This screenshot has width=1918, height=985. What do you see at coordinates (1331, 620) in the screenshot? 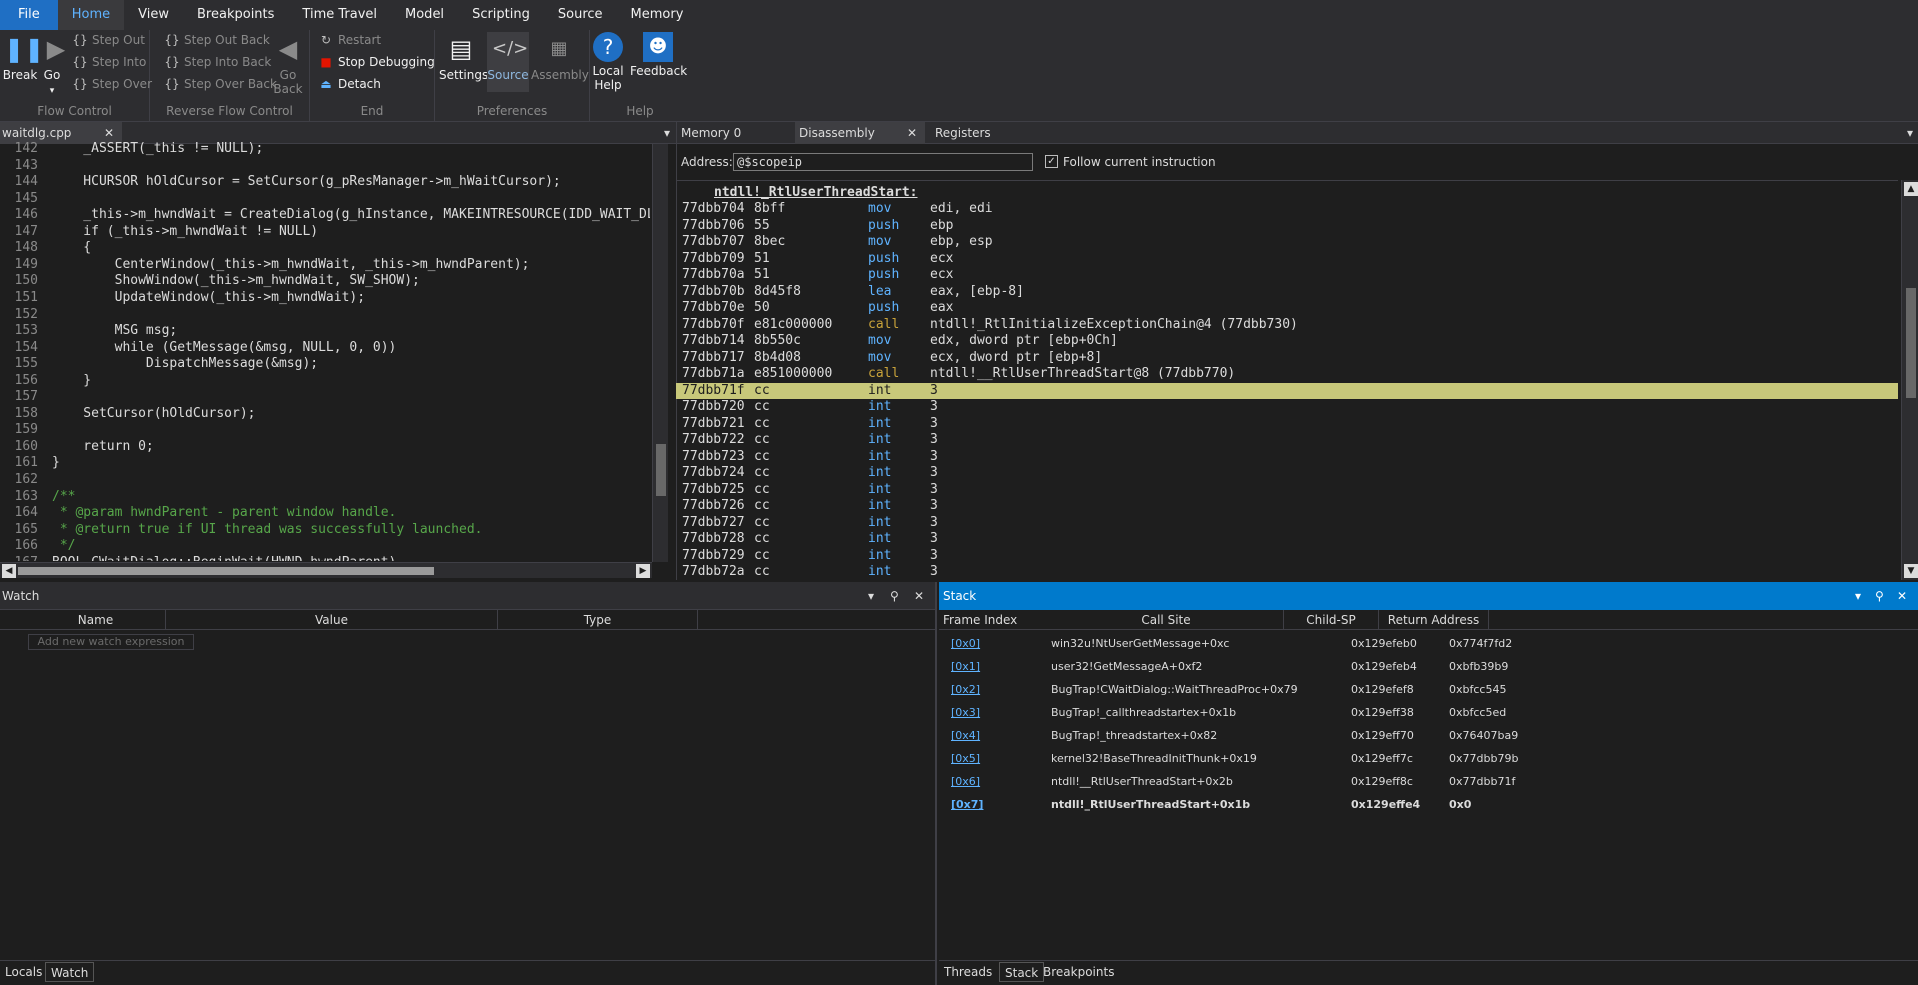
I see `col-child-sp: Child-SP` at bounding box center [1331, 620].